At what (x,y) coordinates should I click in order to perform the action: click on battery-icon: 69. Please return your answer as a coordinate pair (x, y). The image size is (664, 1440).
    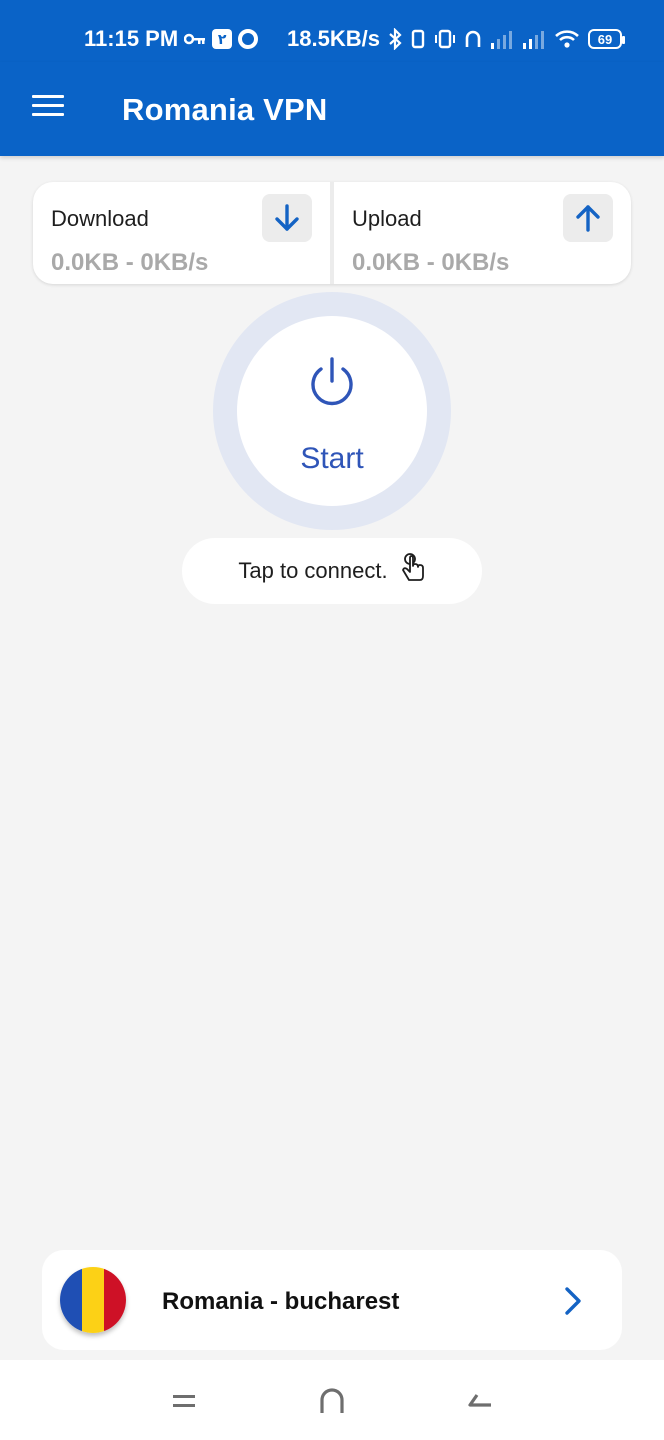
    Looking at the image, I should click on (606, 39).